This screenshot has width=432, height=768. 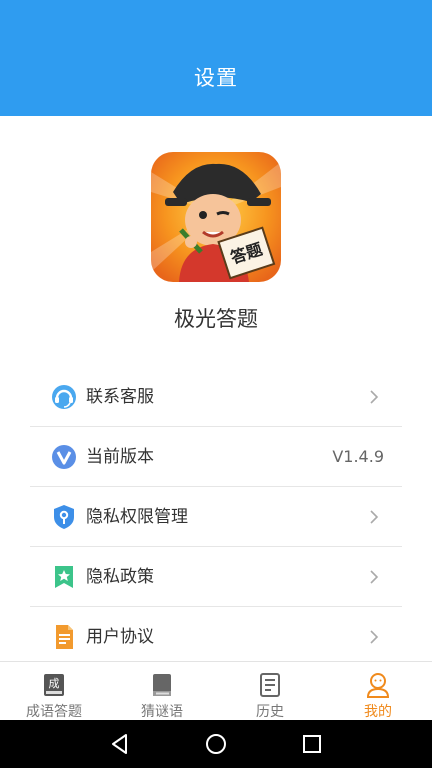 What do you see at coordinates (216, 457) in the screenshot?
I see `menu-item-version: 当前版本 V1.4.9` at bounding box center [216, 457].